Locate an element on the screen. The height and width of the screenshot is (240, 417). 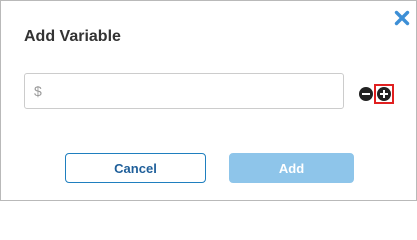
plus-circle-glyph is located at coordinates (384, 94).